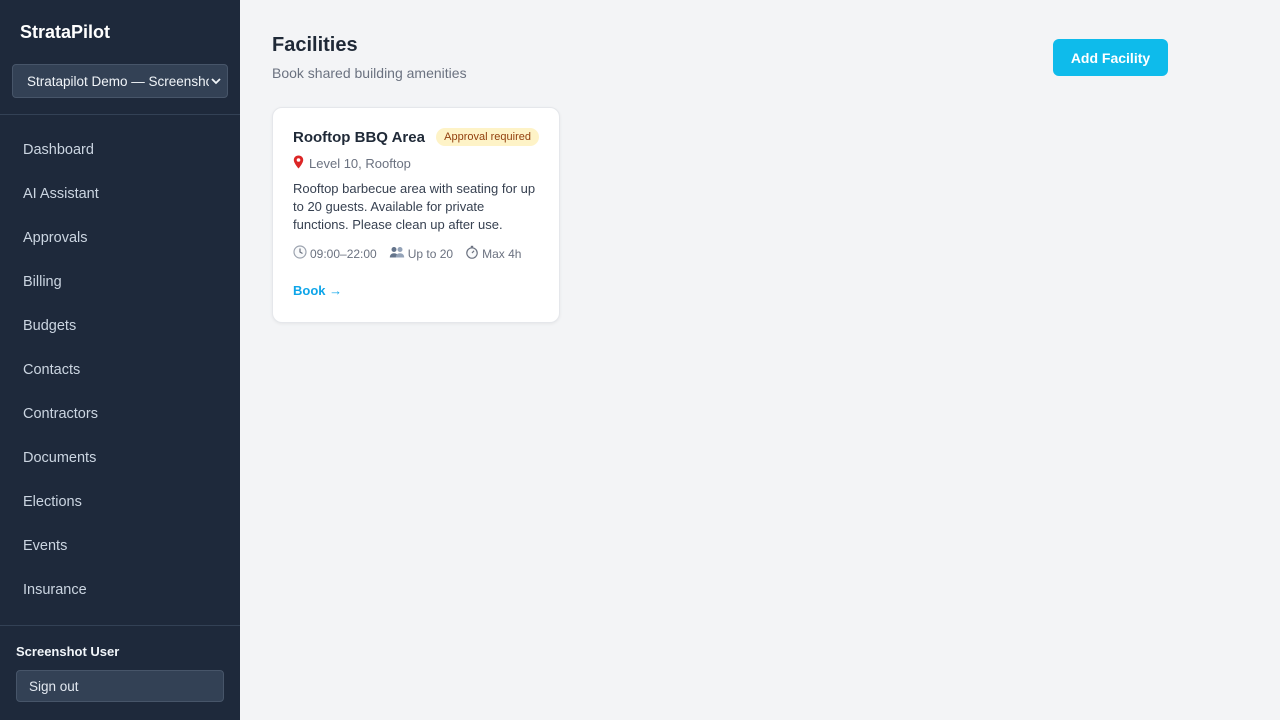  What do you see at coordinates (68, 651) in the screenshot?
I see `user-name: Screenshot User` at bounding box center [68, 651].